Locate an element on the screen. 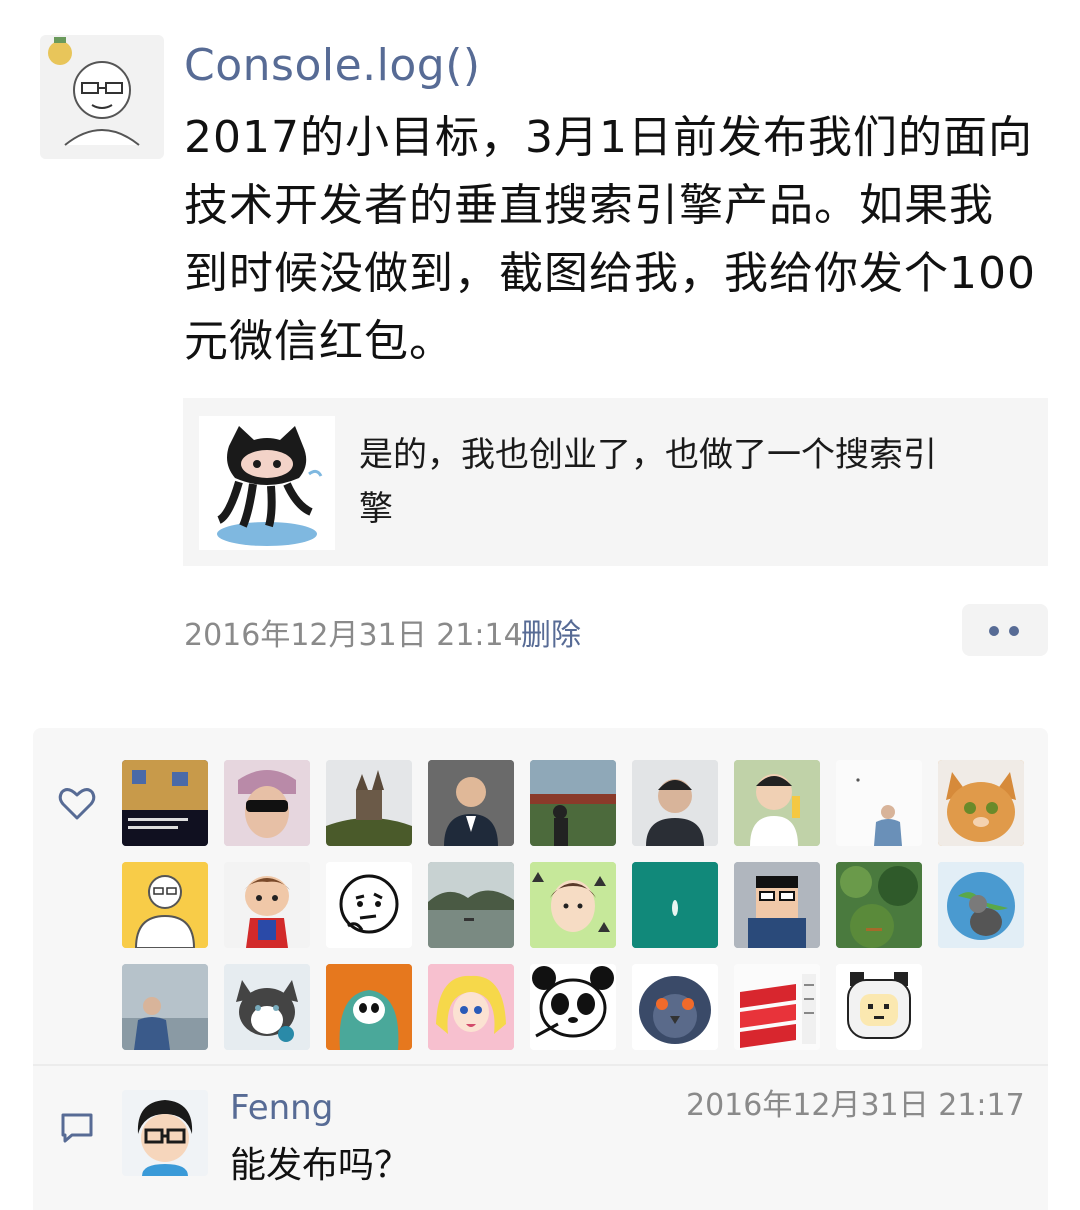 This screenshot has width=1080, height=1210. author-avatar-image is located at coordinates (102, 97).